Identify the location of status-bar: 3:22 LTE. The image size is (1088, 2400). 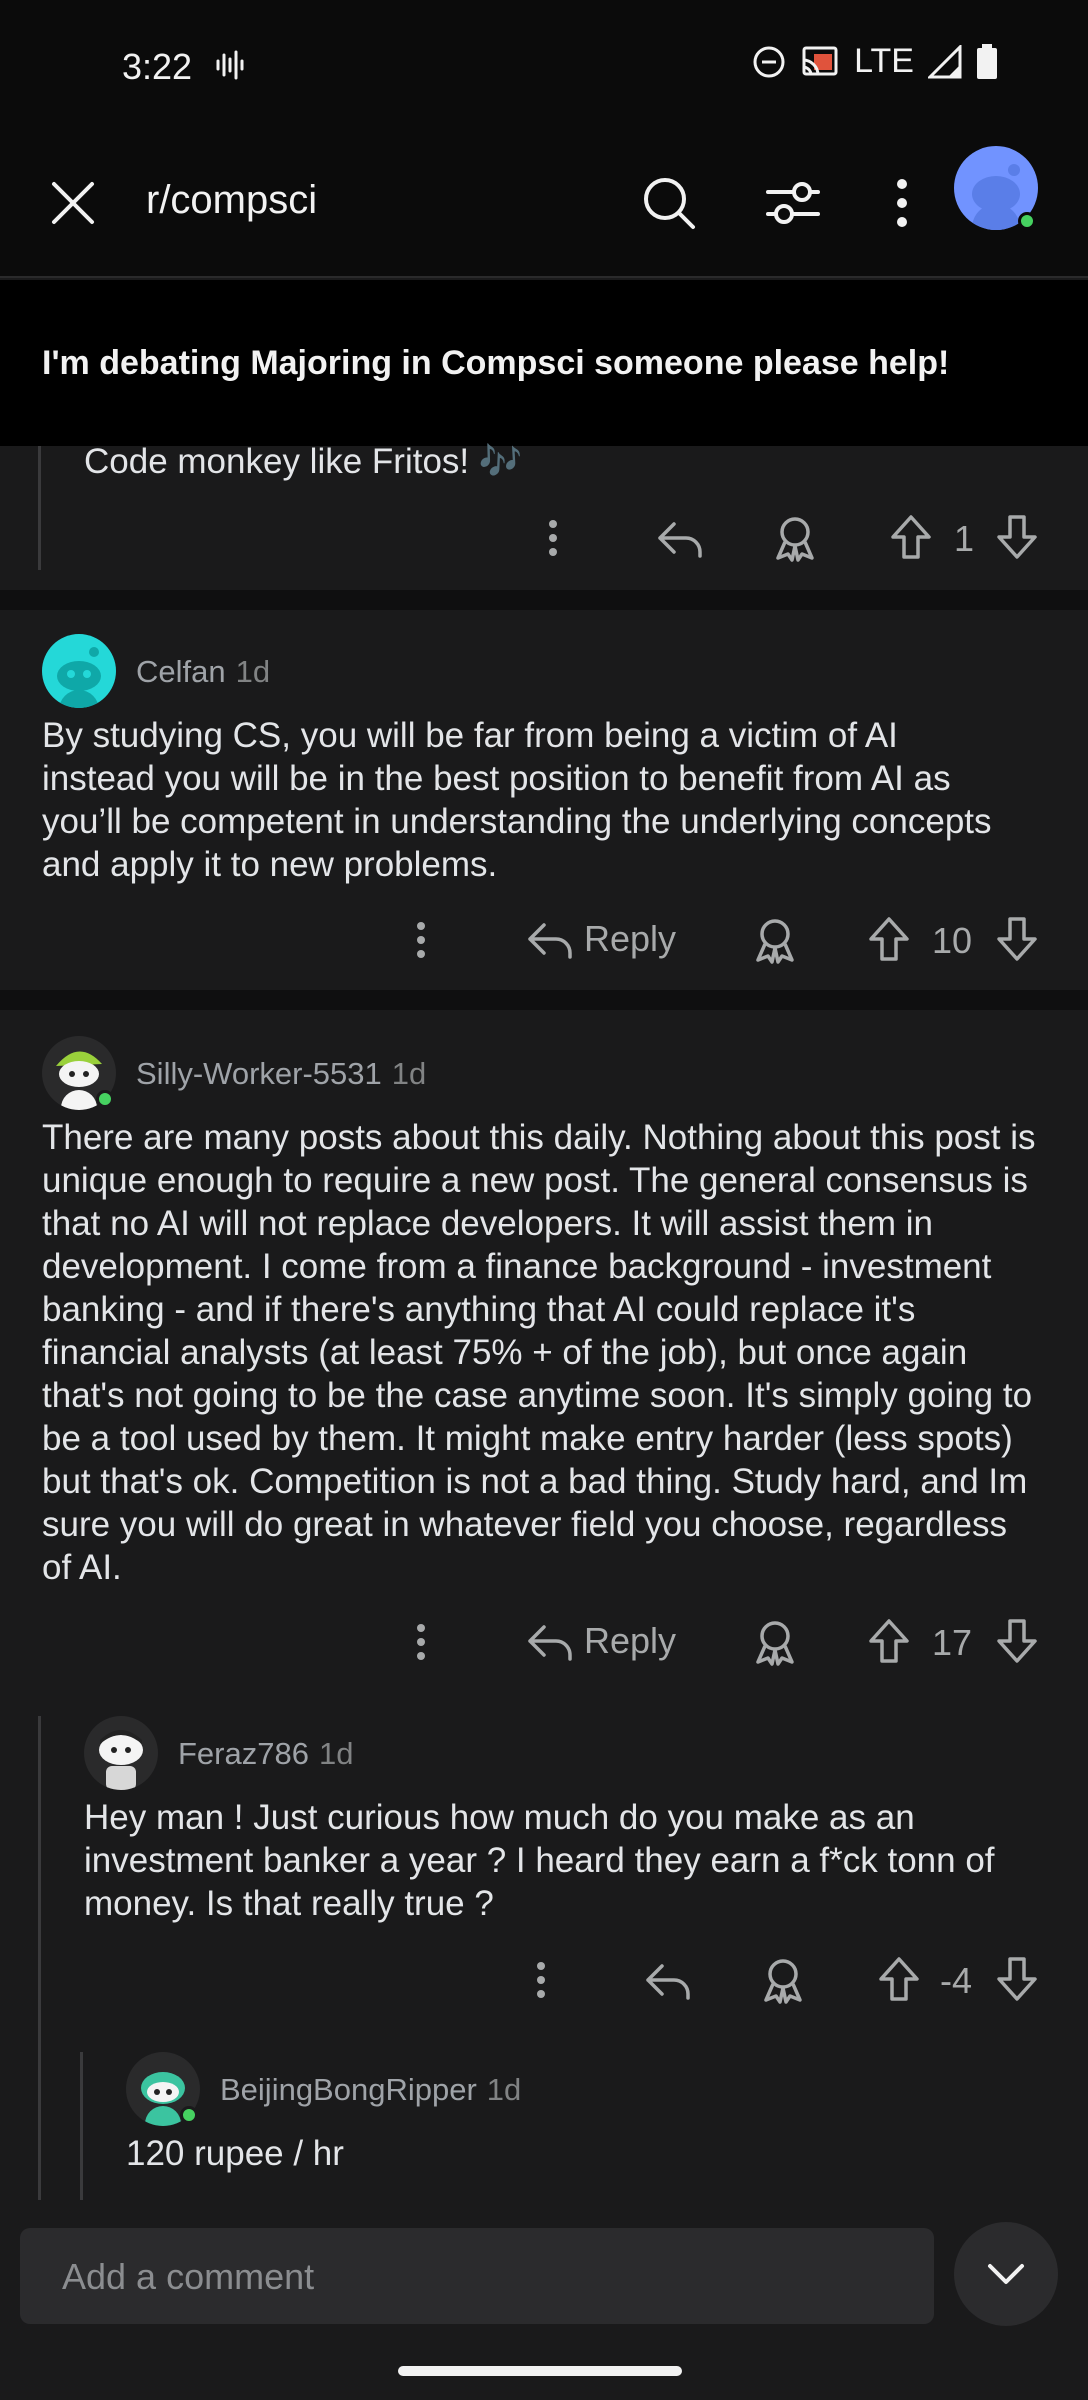
(544, 65).